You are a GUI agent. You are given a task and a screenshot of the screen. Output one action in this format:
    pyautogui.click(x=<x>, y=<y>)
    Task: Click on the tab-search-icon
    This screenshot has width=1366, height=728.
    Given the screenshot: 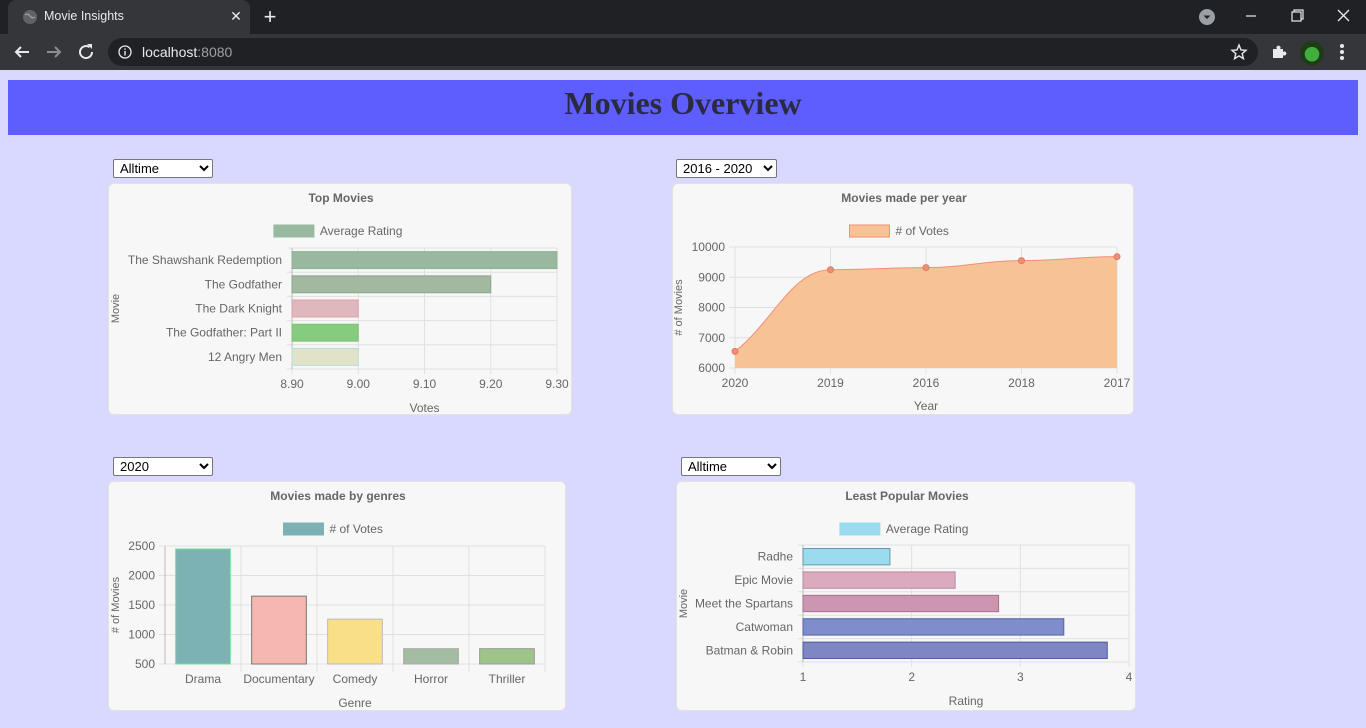 What is the action you would take?
    pyautogui.click(x=1207, y=17)
    